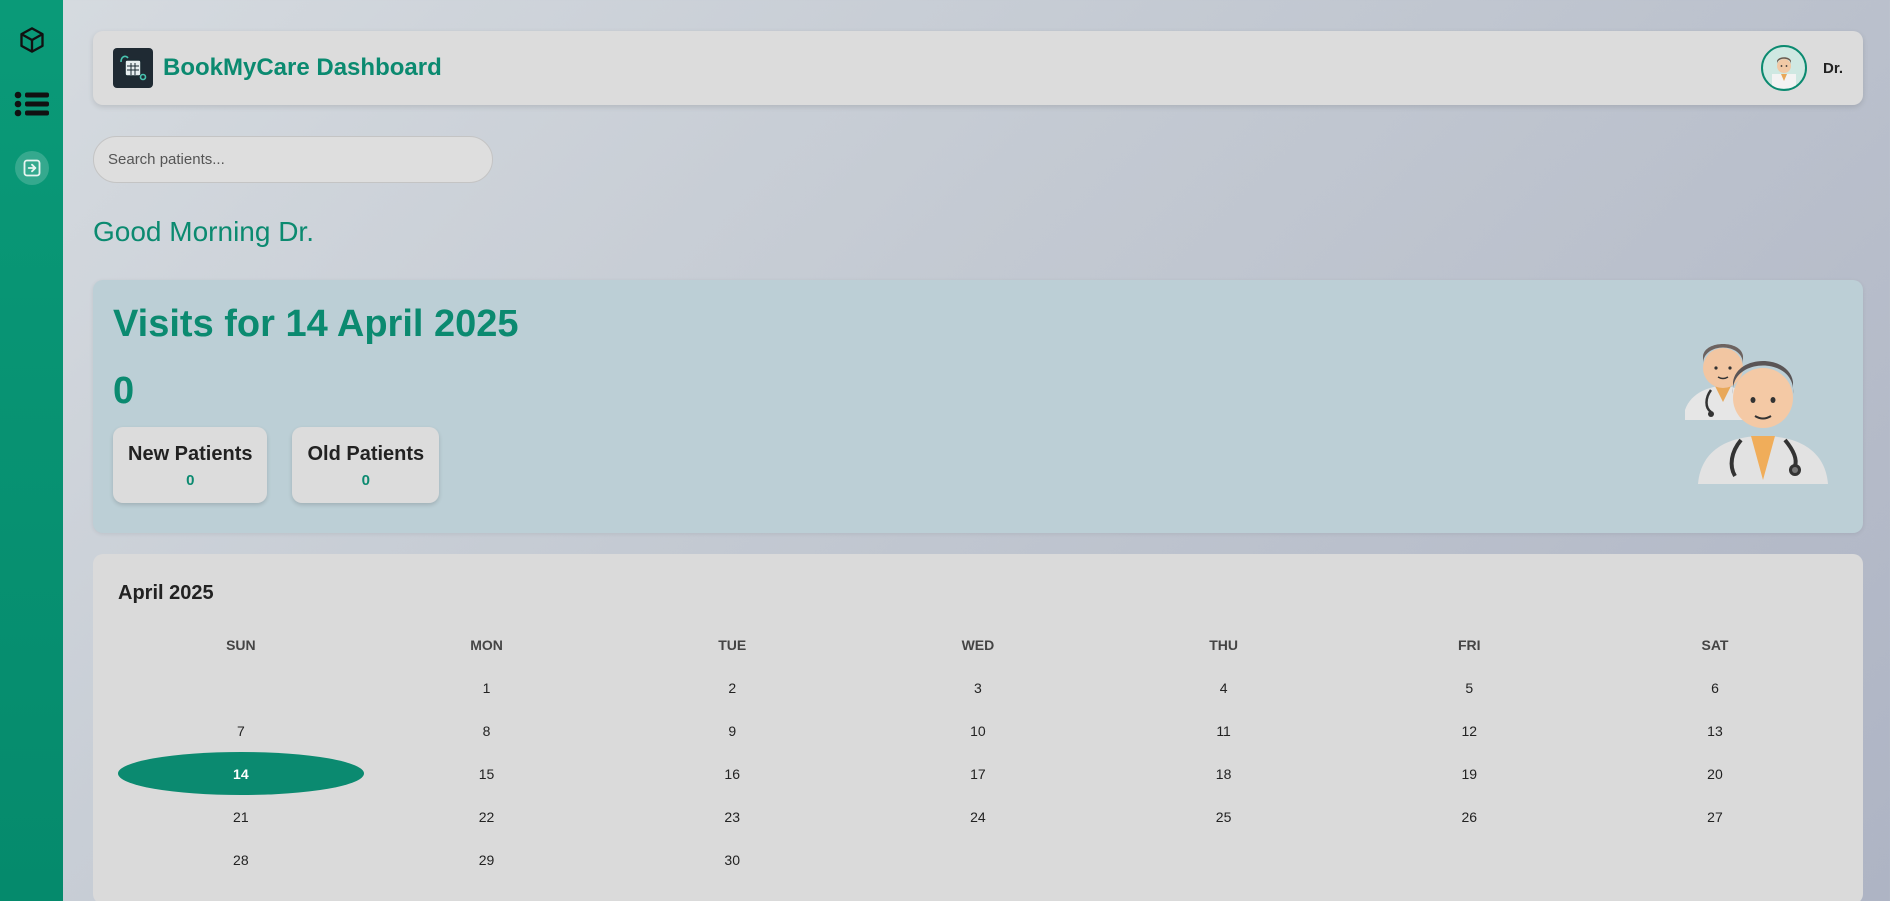 Image resolution: width=1890 pixels, height=901 pixels. I want to click on weekday-label: WED, so click(978, 644).